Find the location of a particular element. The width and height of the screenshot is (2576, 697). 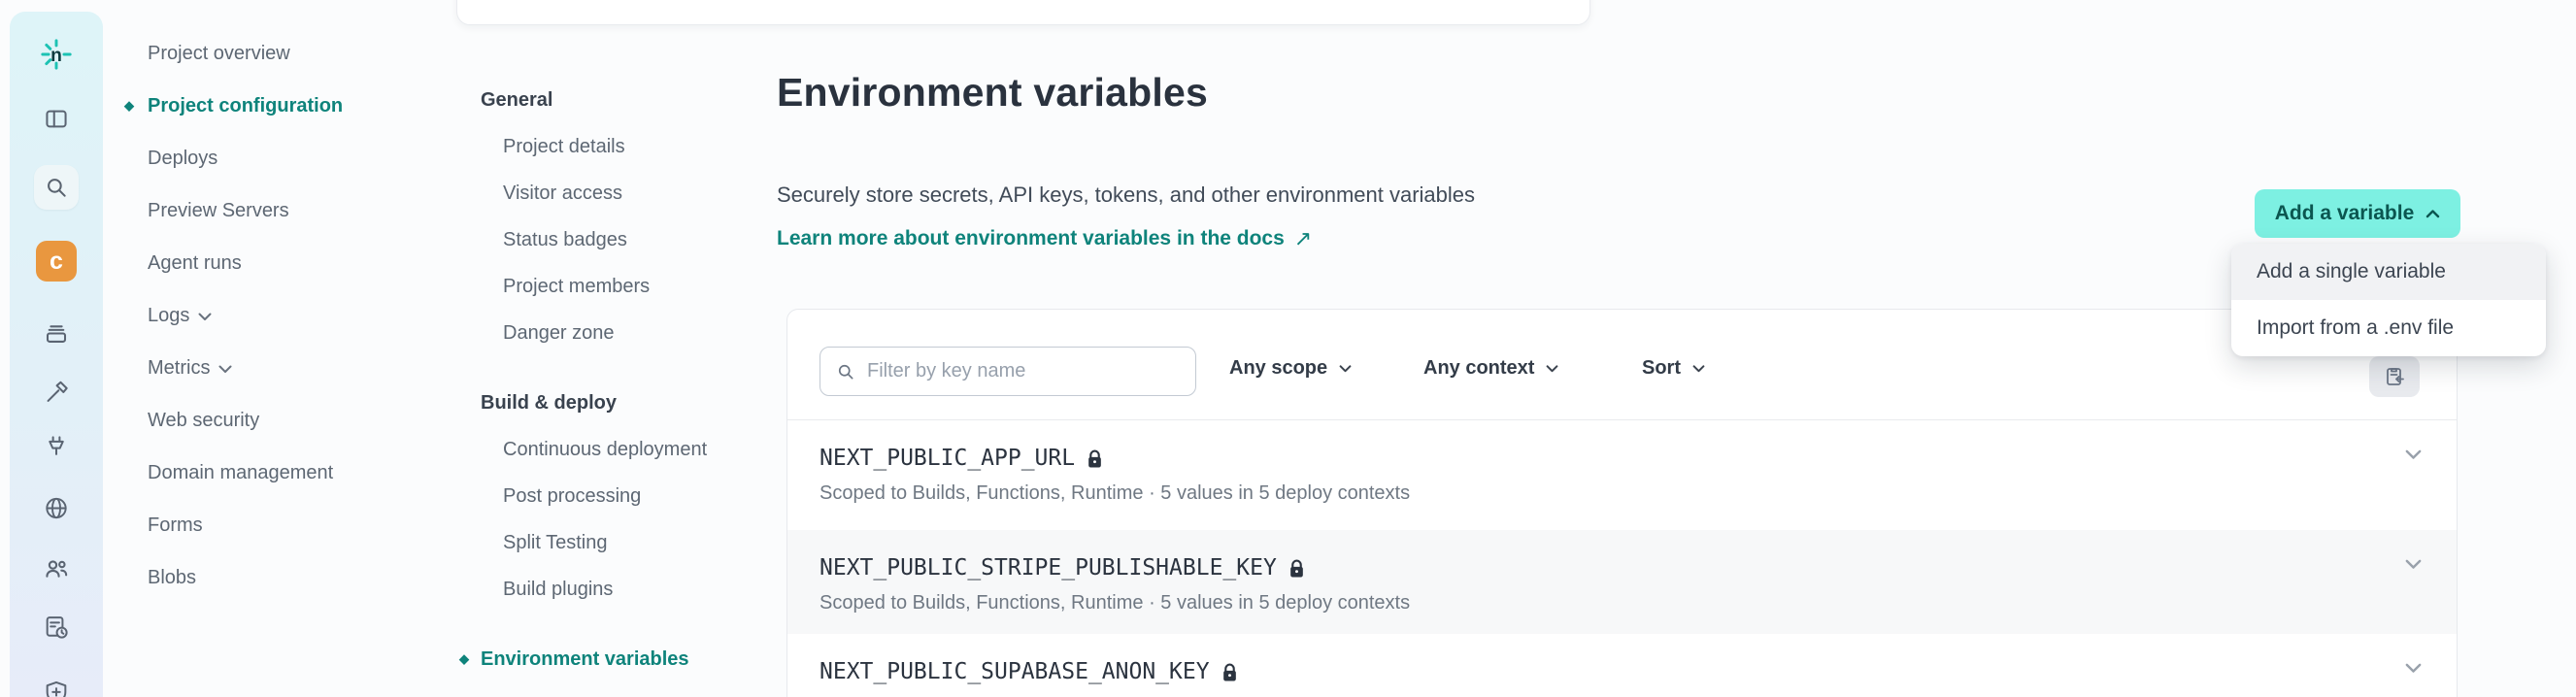

nav-visitor-access: Visitor access is located at coordinates (617, 193).